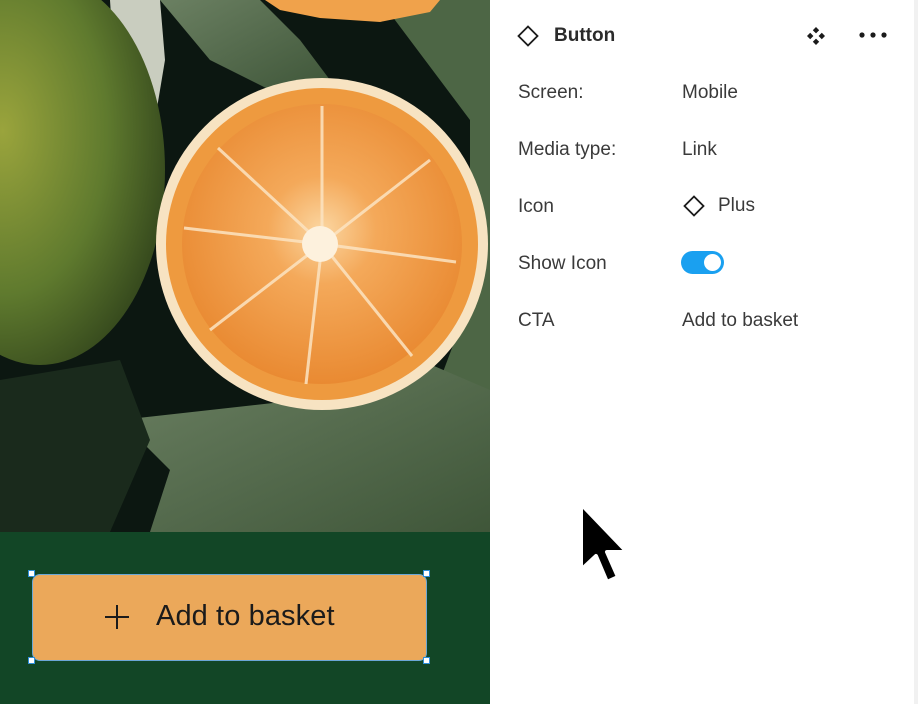  Describe the element at coordinates (585, 35) in the screenshot. I see `panel-title: Button` at that location.